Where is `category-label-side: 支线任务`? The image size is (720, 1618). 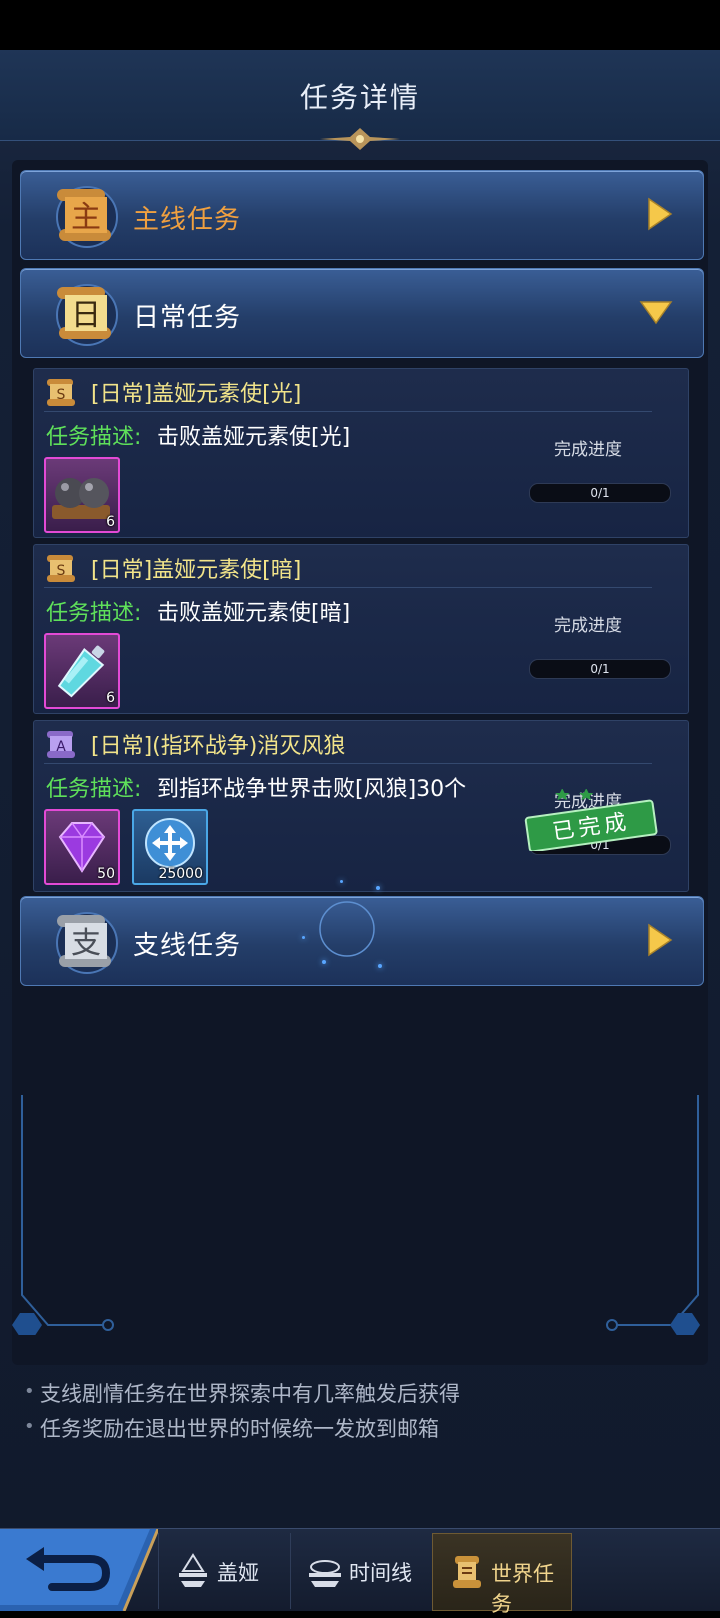
category-label-side: 支线任务 is located at coordinates (187, 946).